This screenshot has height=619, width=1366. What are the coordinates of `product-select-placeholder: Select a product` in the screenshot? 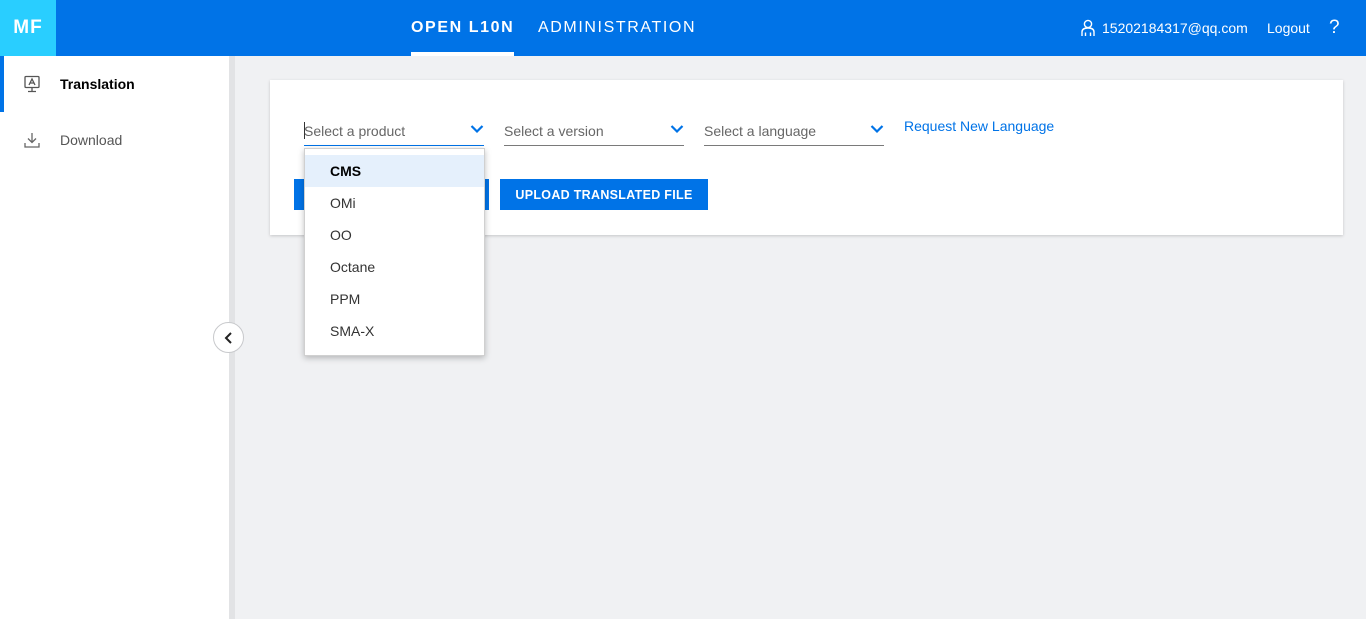 It's located at (355, 131).